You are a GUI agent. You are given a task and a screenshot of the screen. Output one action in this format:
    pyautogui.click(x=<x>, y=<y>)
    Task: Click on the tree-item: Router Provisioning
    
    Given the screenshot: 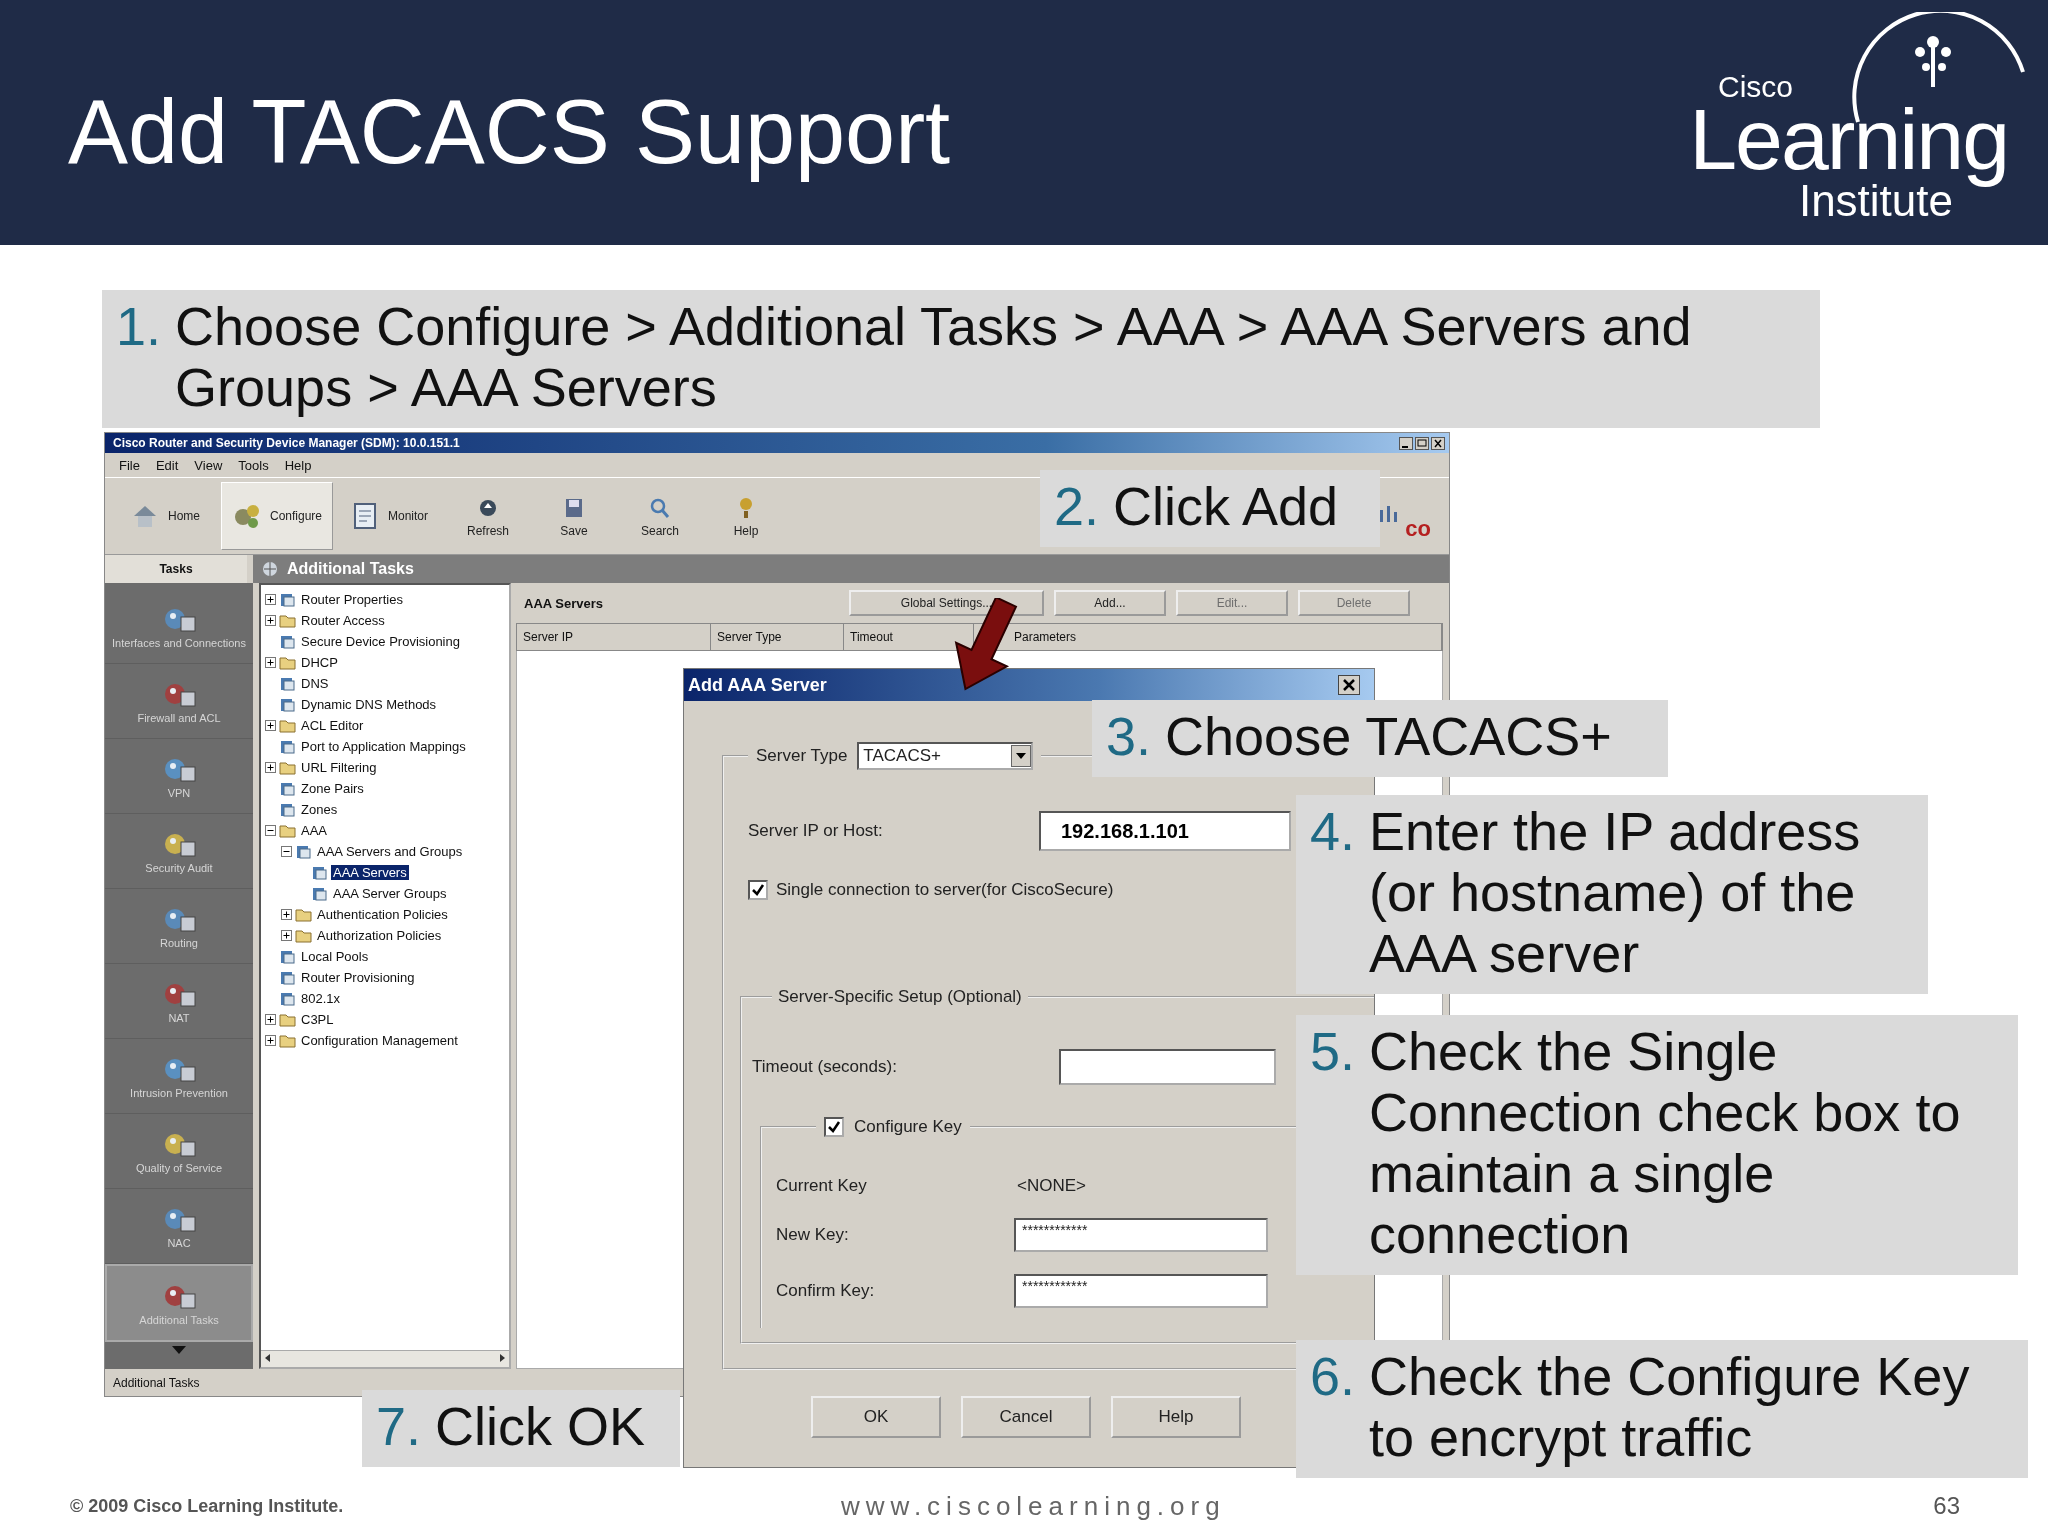 What is the action you would take?
    pyautogui.click(x=358, y=977)
    